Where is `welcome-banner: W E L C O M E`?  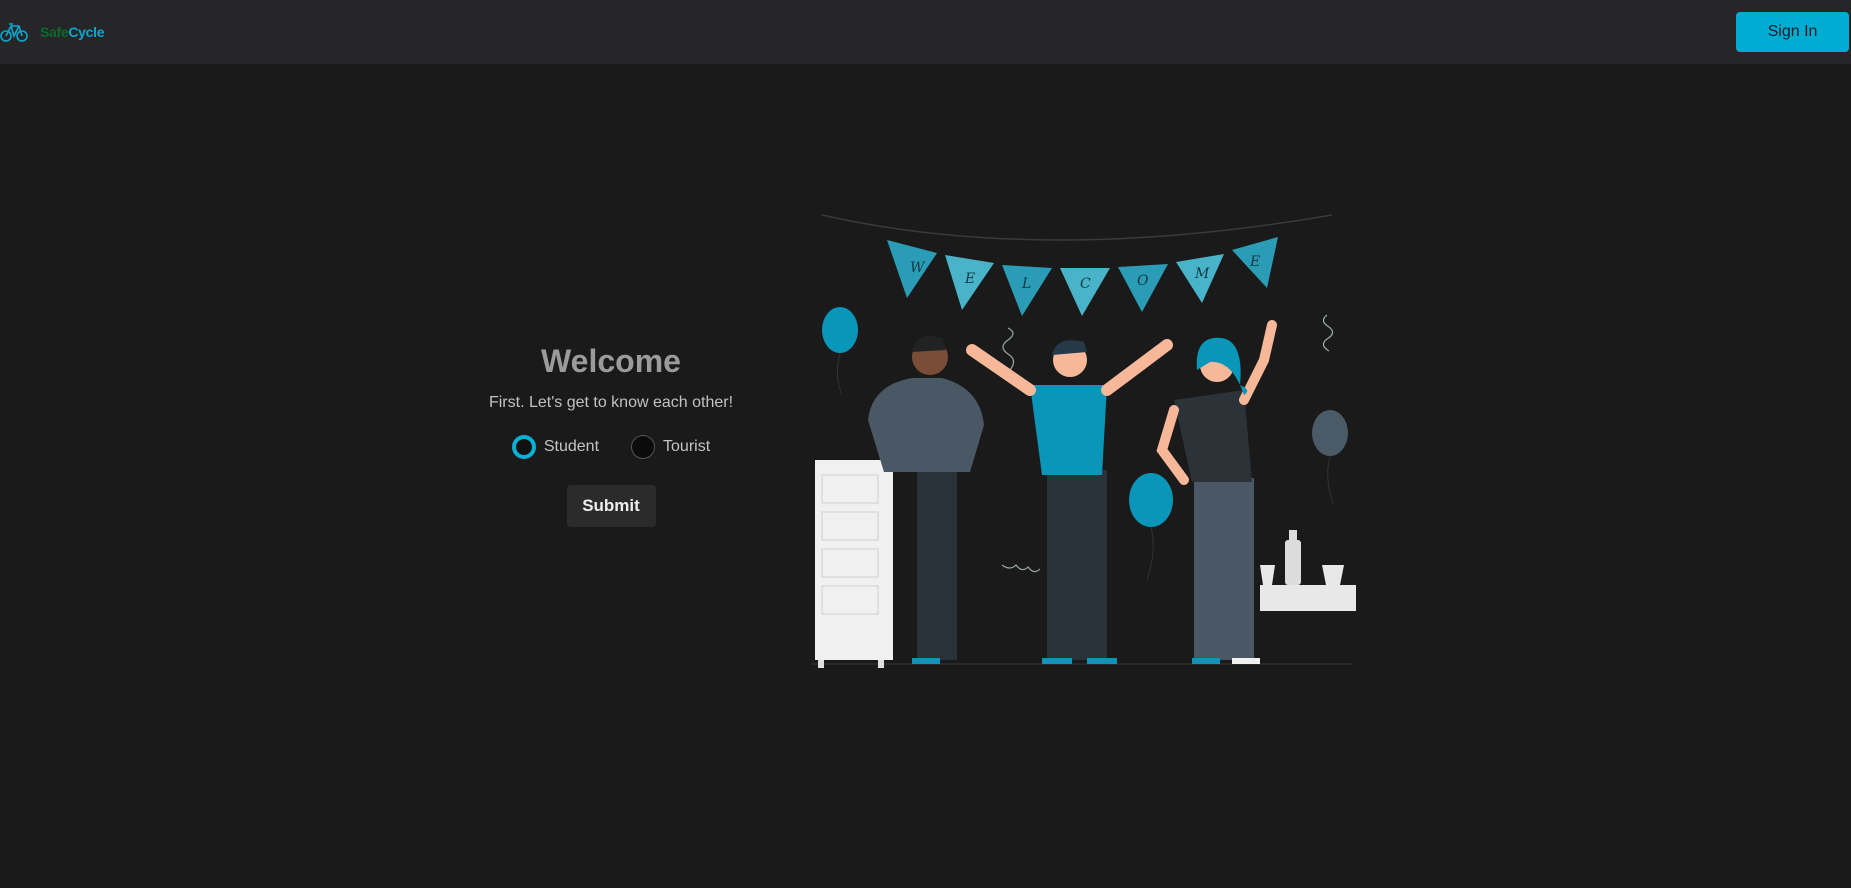
welcome-banner: W E L C O M E is located at coordinates (1082, 276).